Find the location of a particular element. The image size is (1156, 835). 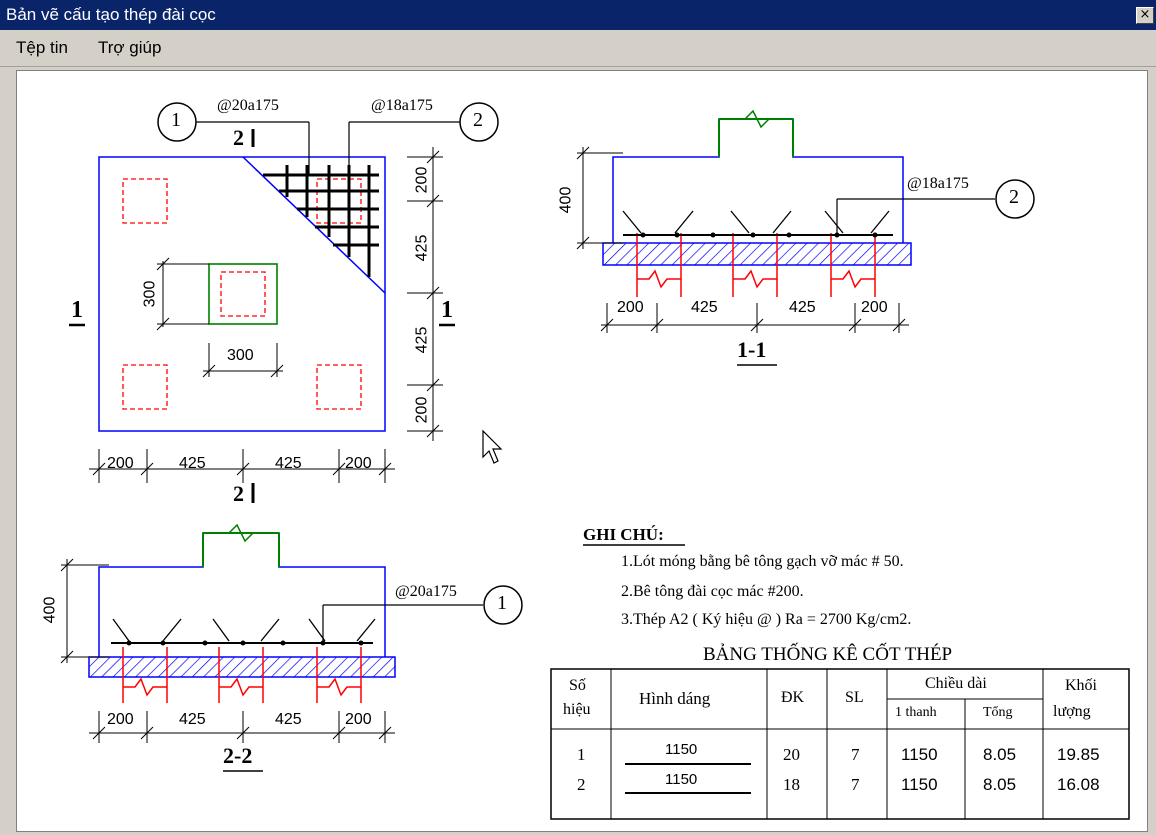

notes-heading: GHI CHÚ: is located at coordinates (623, 534).